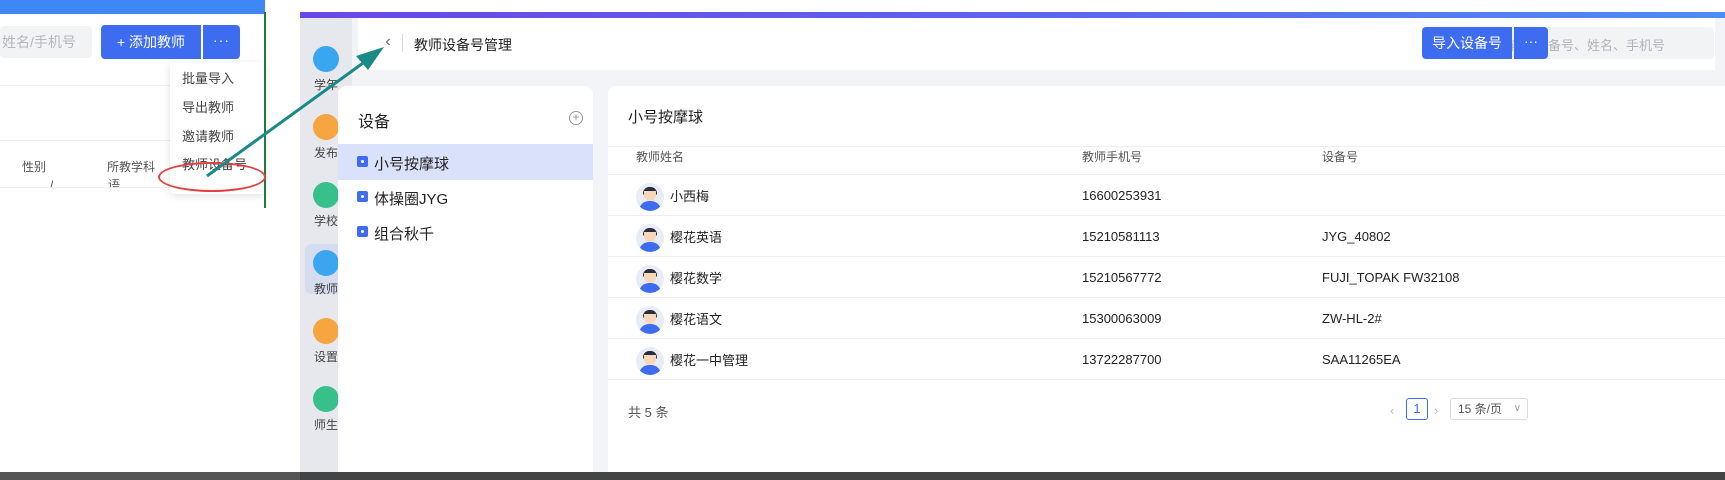 The height and width of the screenshot is (480, 1725). What do you see at coordinates (1122, 195) in the screenshot?
I see `cell-phone: 16600253931` at bounding box center [1122, 195].